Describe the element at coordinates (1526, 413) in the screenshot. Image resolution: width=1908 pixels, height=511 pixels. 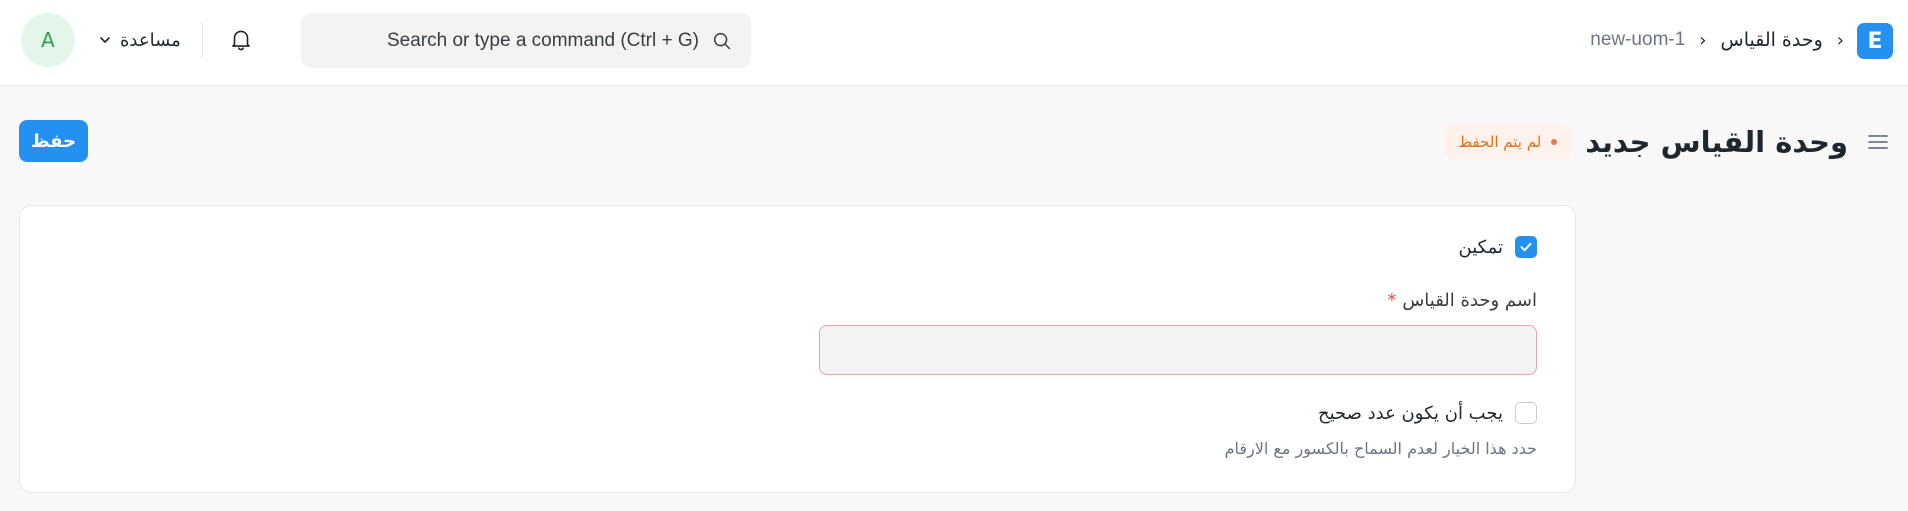
I see `whole-number-checkbox` at that location.